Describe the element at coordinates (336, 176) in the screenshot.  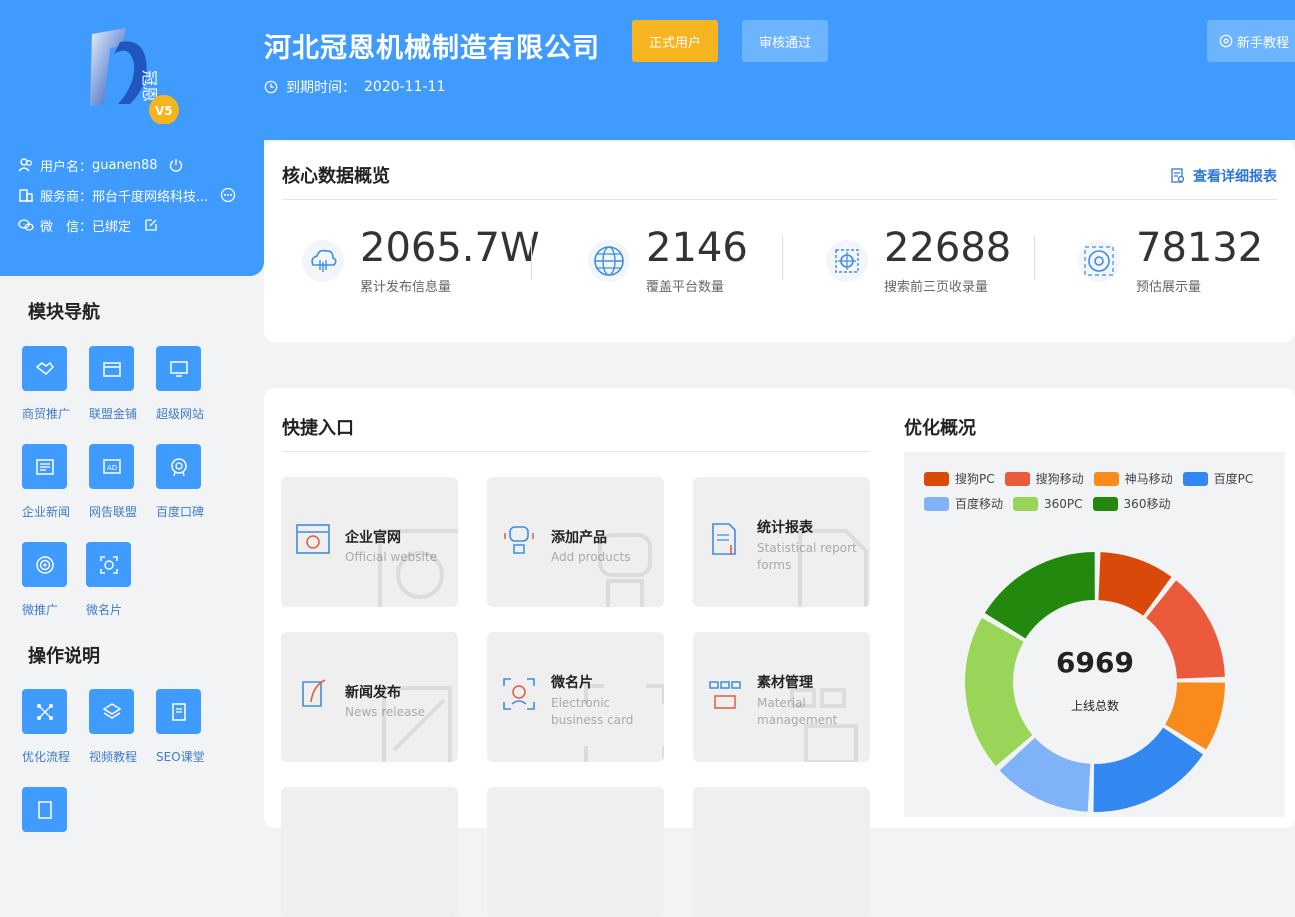
I see `core-data-title: 核心数据概览` at that location.